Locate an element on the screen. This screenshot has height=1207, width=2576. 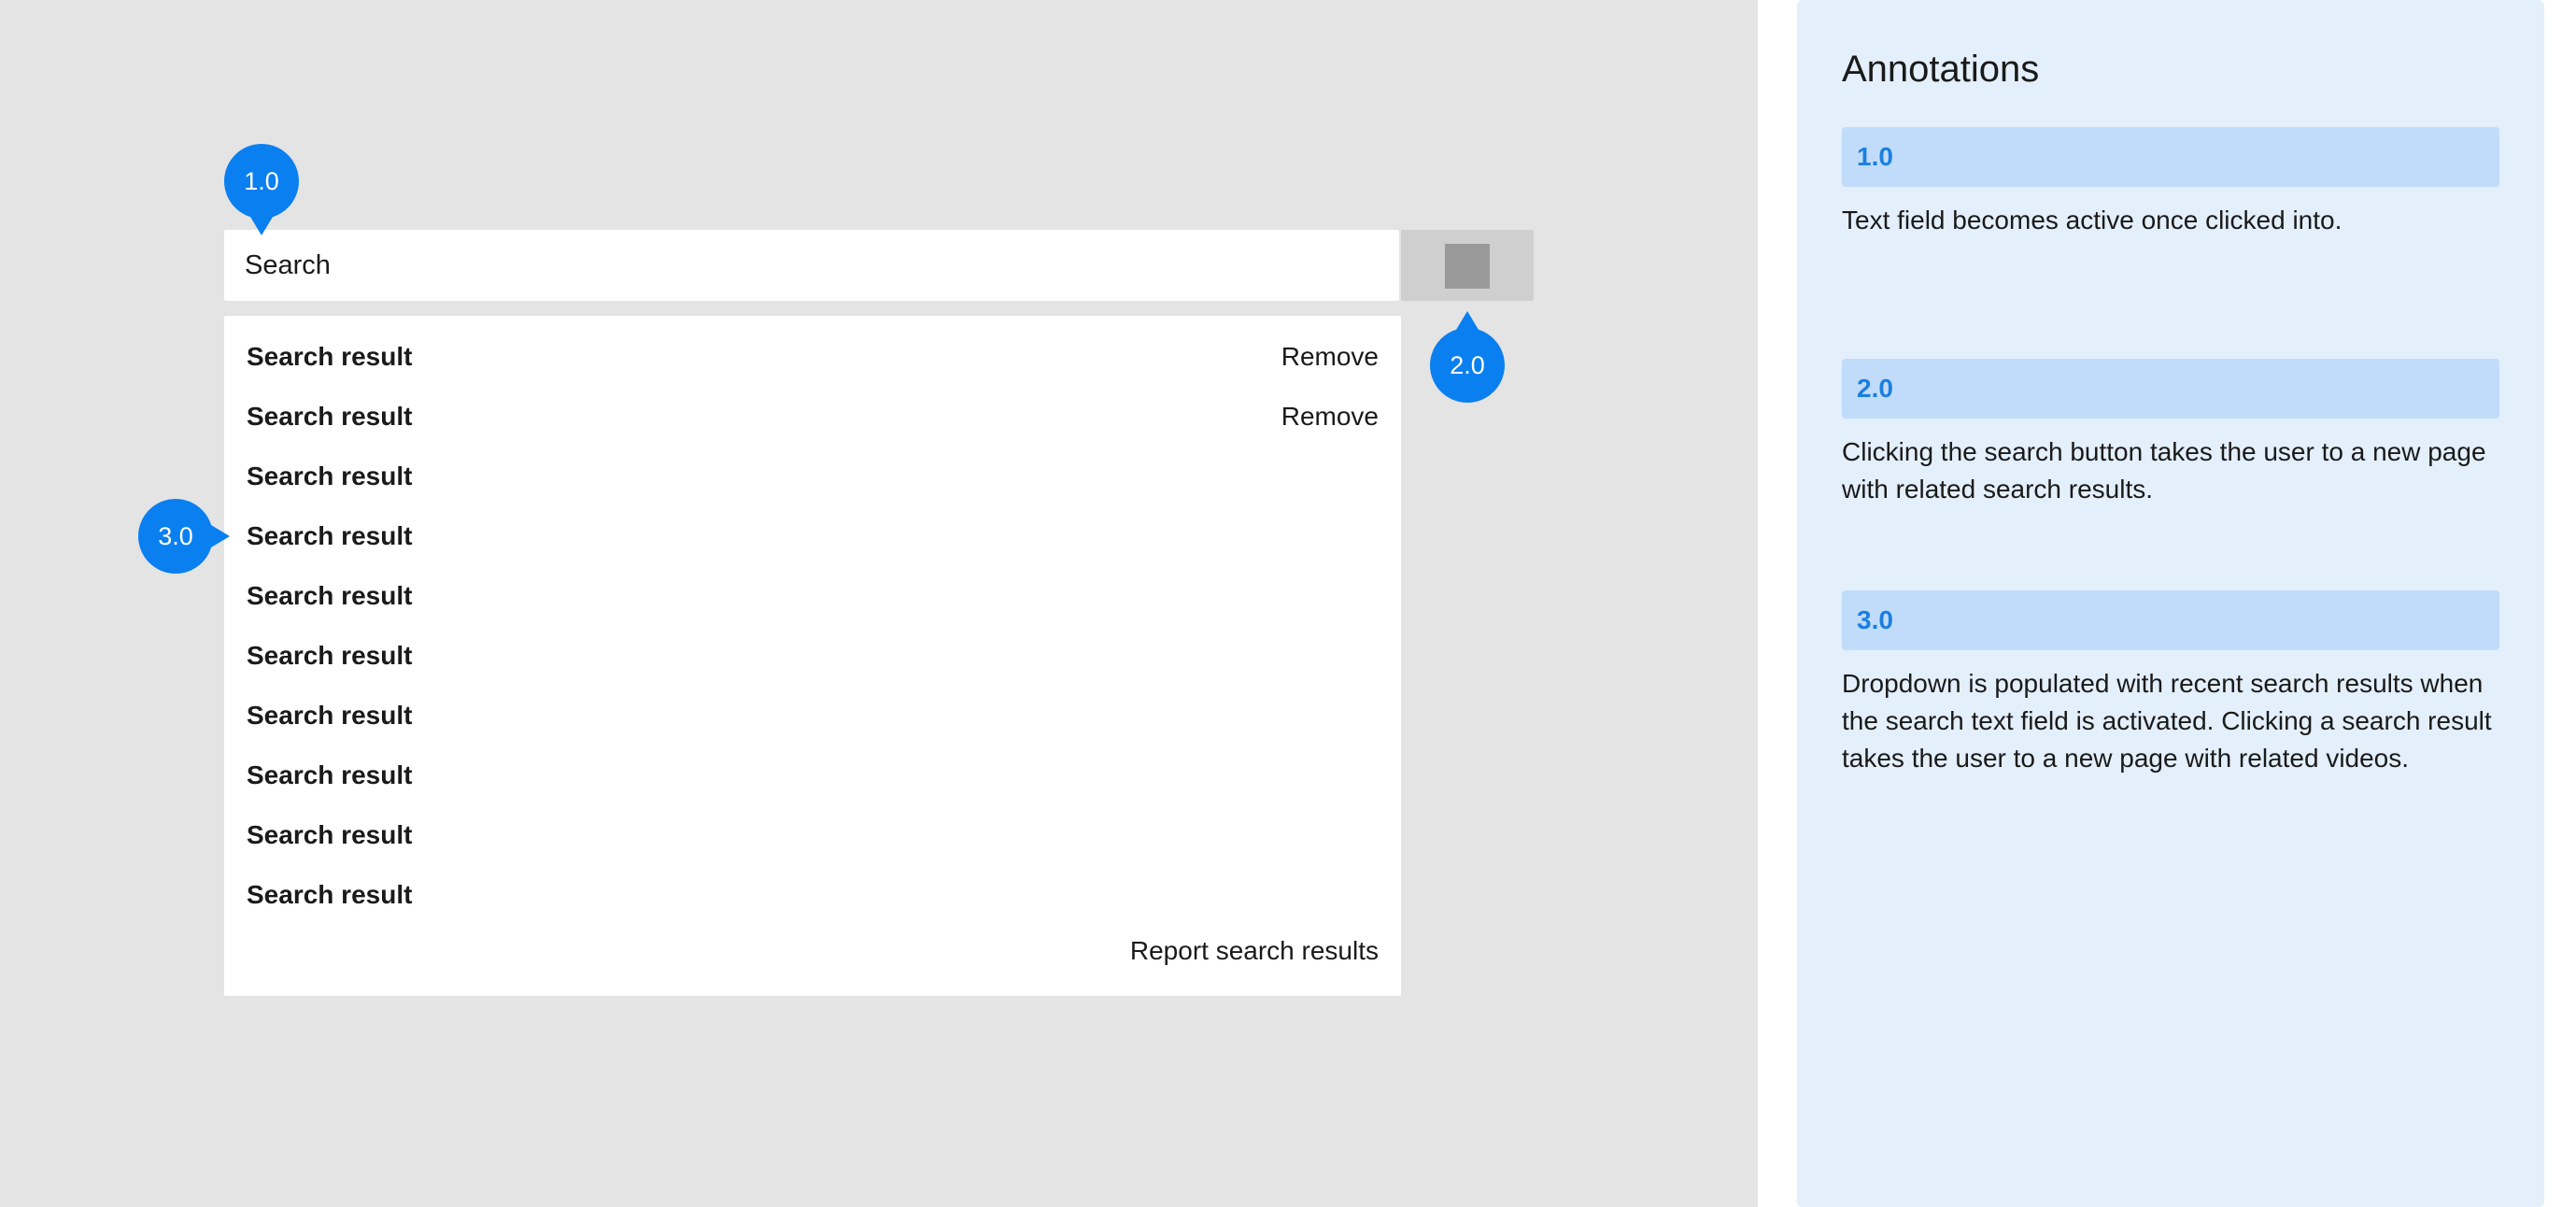
annotation-marker-label: 2.0 is located at coordinates (1467, 364).